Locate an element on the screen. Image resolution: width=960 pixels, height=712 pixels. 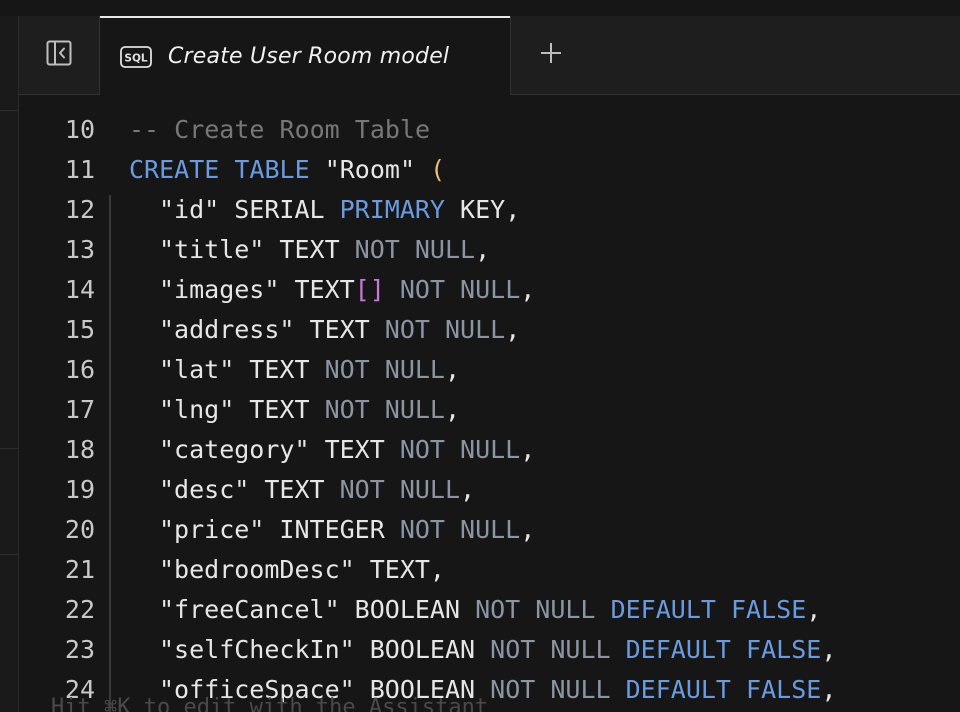
code-line: 10 -- Create Room Table is located at coordinates (489, 130).